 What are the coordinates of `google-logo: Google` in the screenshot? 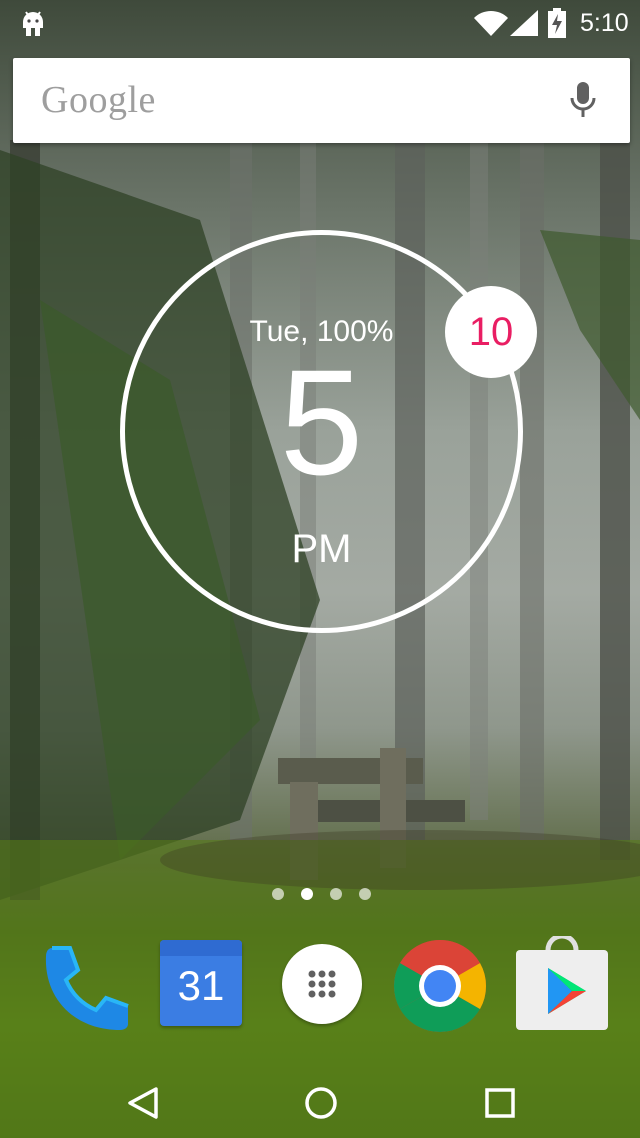 It's located at (98, 100).